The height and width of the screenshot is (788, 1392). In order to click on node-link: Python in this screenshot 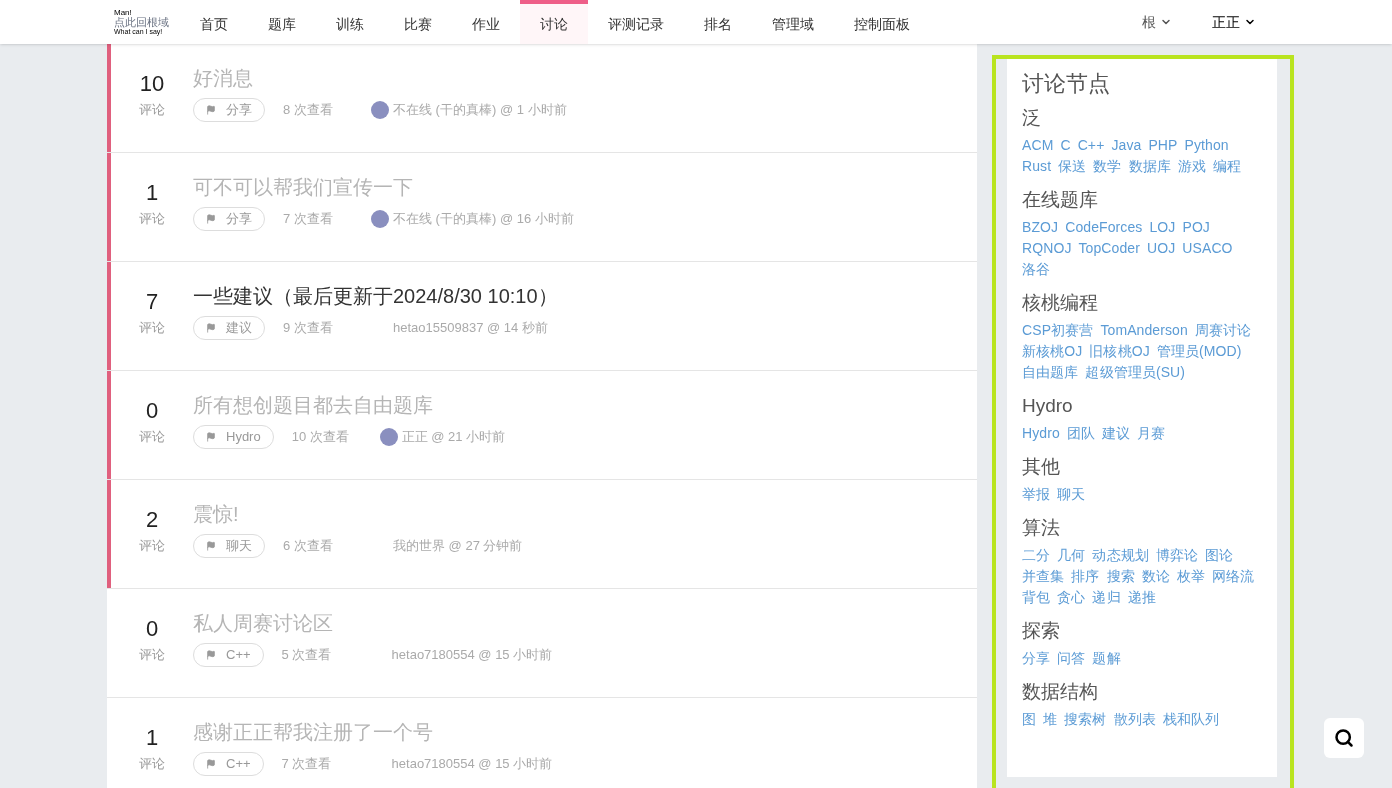, I will do `click(1206, 145)`.